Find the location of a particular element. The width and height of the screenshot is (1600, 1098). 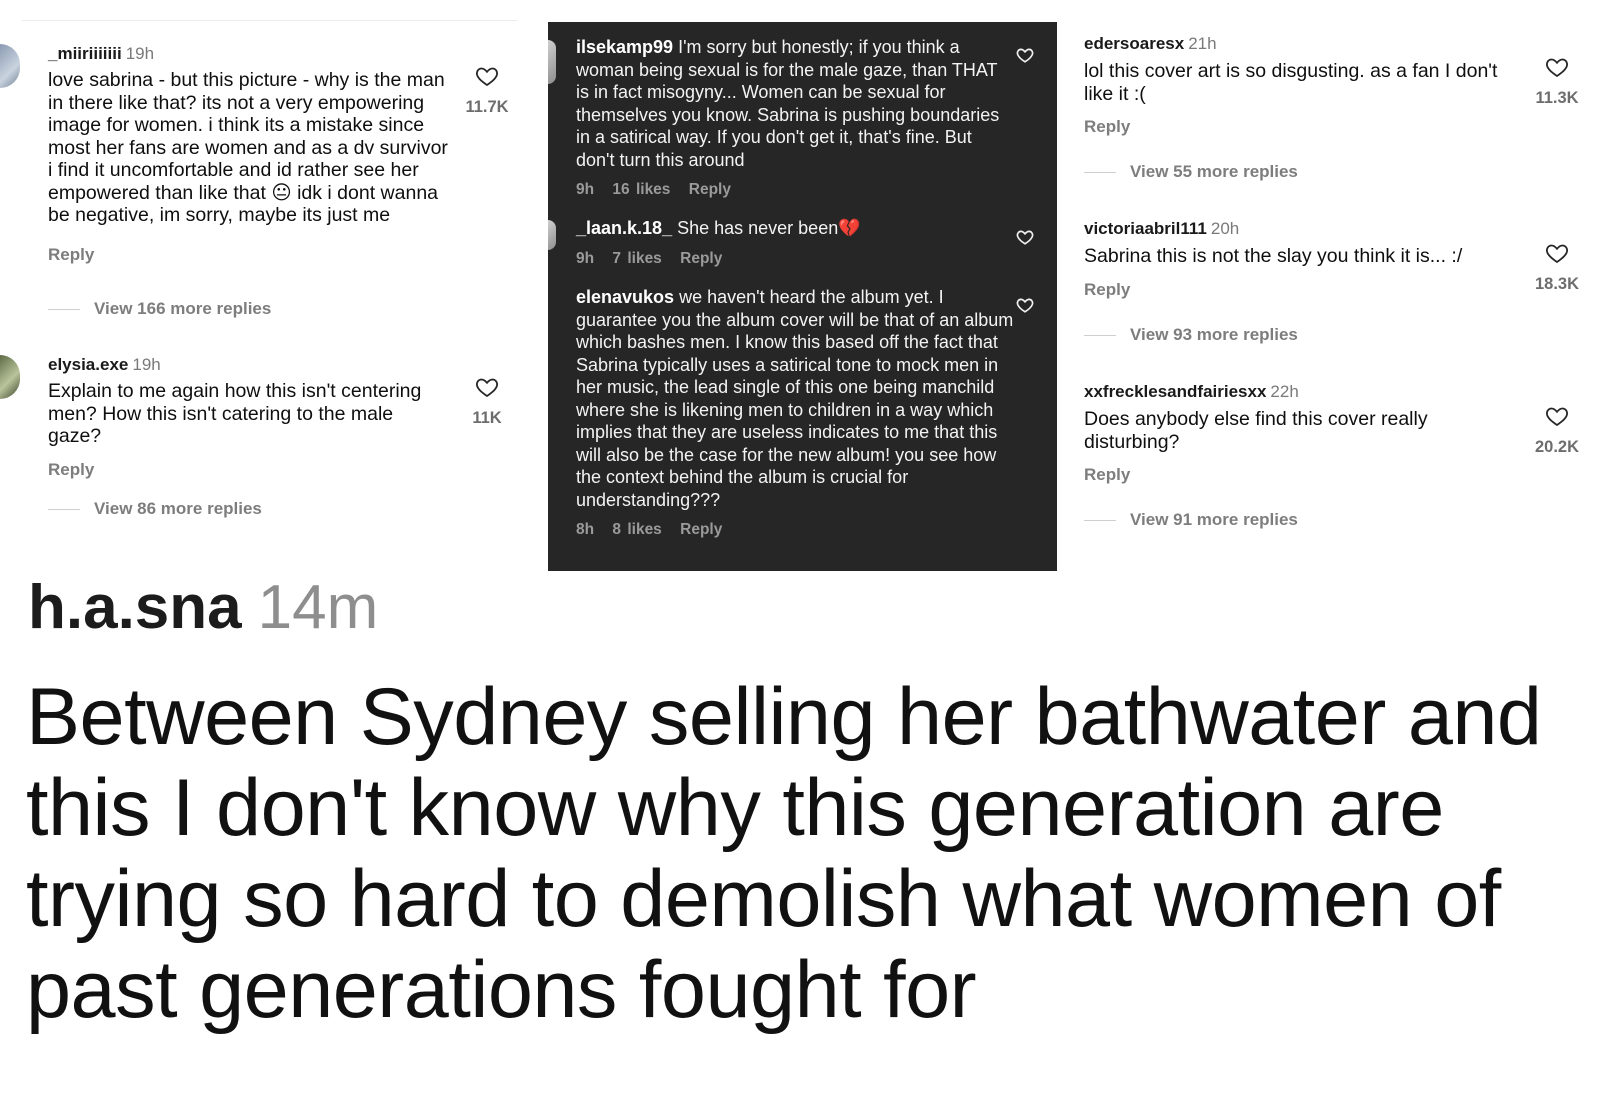

view-replies-label: View 93 more replies is located at coordinates (1214, 334).